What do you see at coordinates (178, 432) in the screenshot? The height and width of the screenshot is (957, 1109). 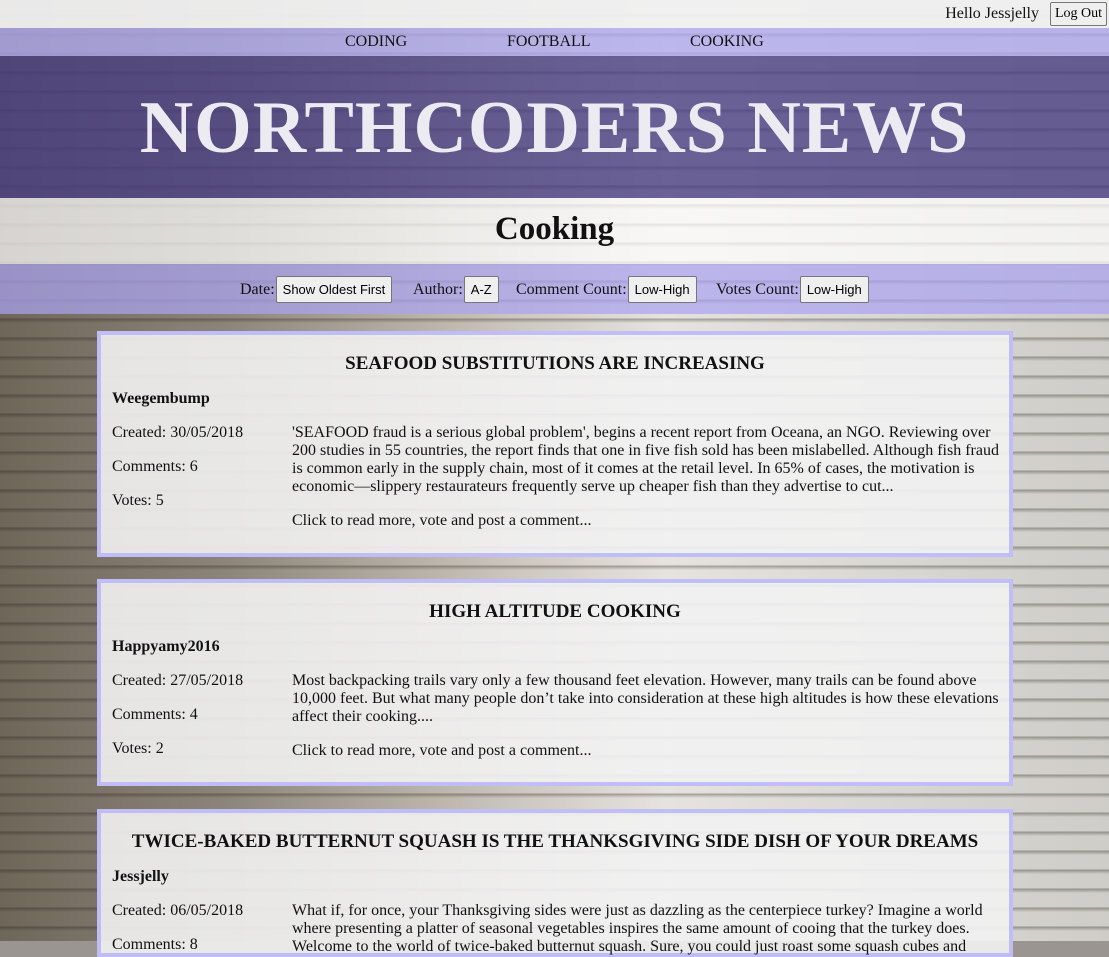 I see `article-created: Created: 30/05/2018` at bounding box center [178, 432].